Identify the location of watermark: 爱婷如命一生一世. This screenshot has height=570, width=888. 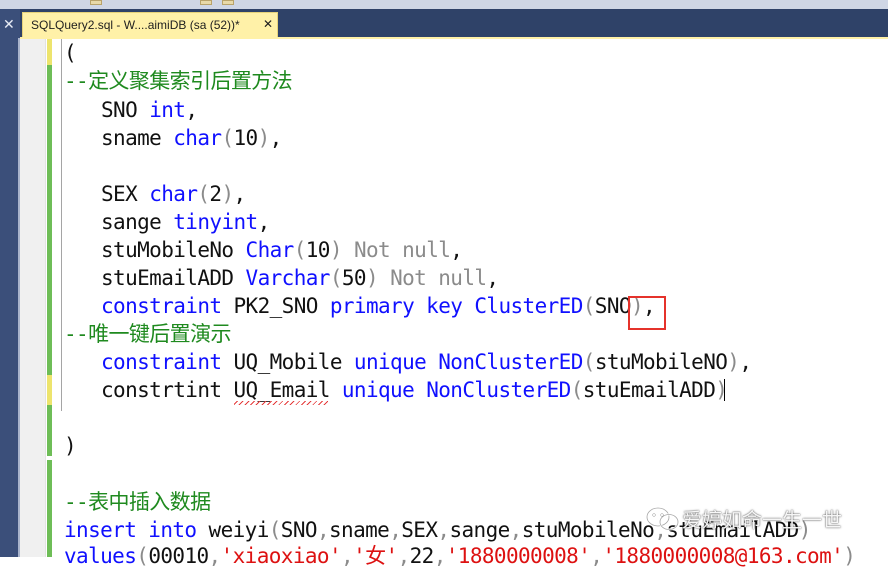
(757, 518).